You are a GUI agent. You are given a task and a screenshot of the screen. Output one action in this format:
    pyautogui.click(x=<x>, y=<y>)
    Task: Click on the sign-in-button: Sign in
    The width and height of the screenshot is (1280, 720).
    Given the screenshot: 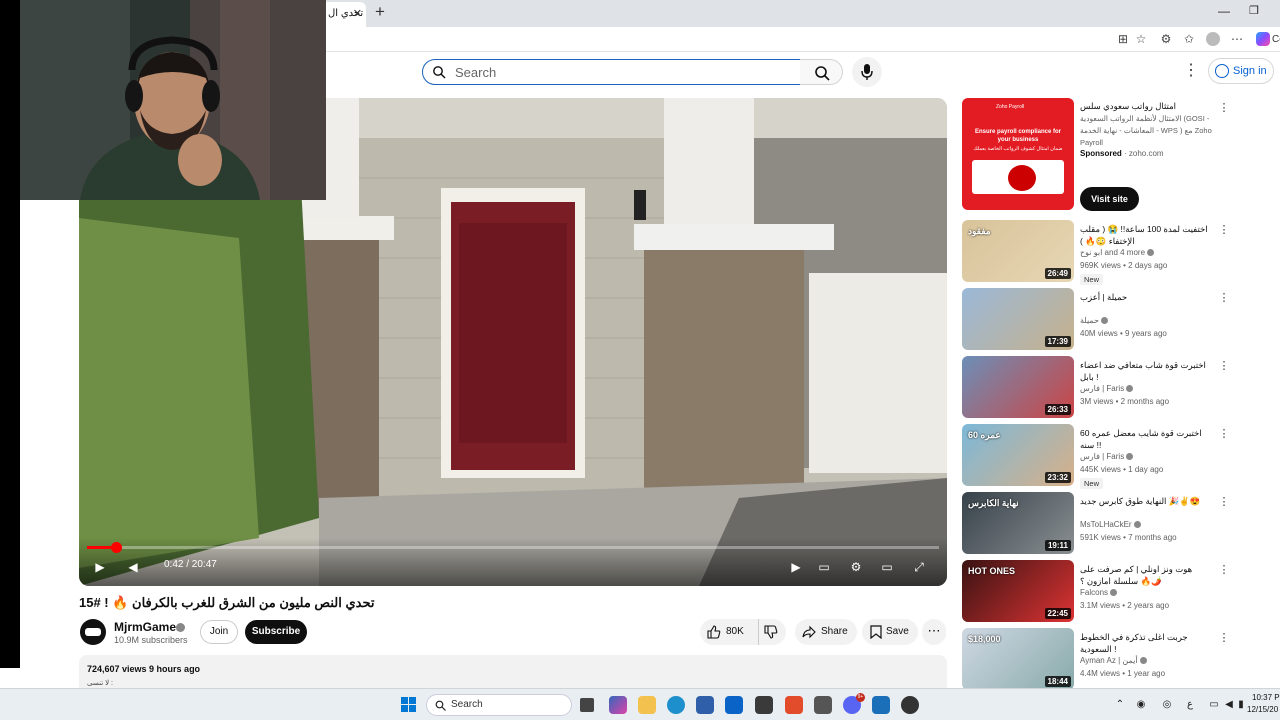 What is the action you would take?
    pyautogui.click(x=1241, y=71)
    